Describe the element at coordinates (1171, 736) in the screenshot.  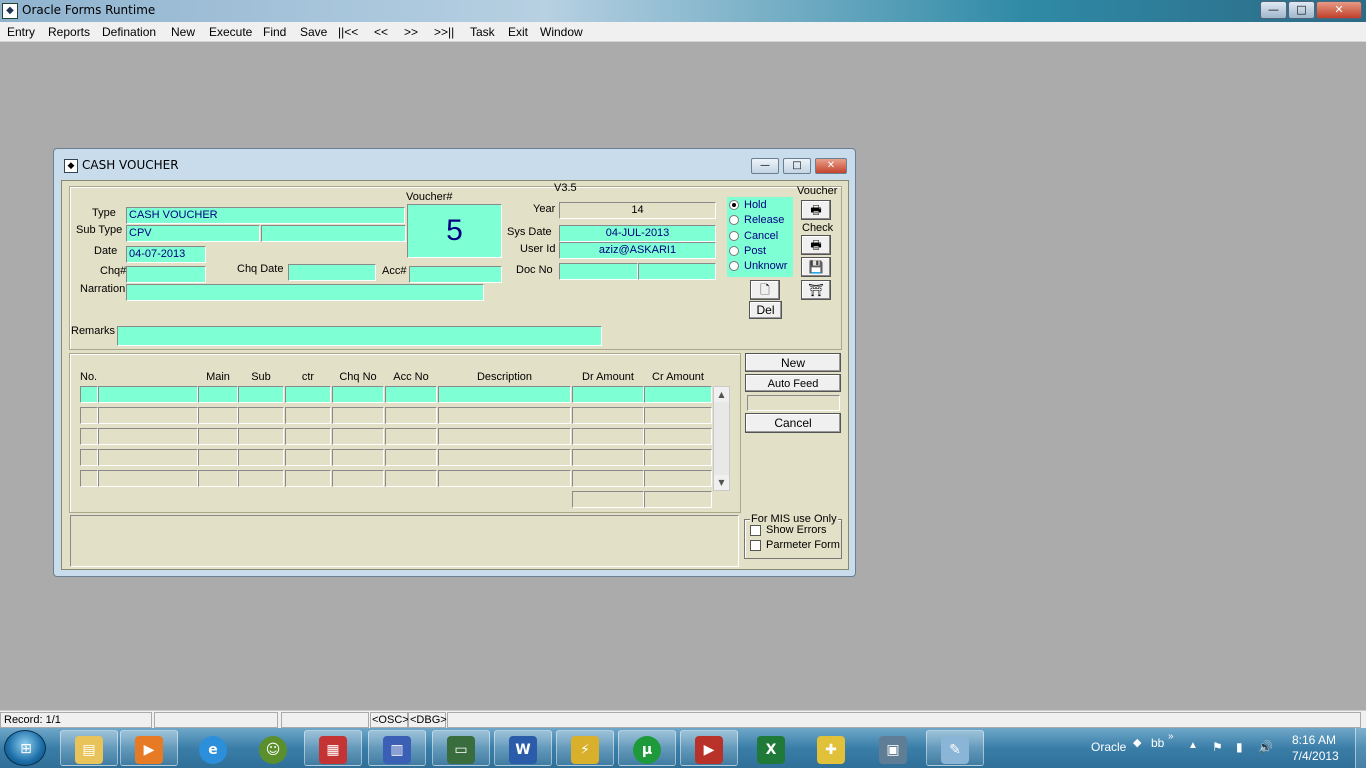
I see `toolbar-expand-icon: »` at that location.